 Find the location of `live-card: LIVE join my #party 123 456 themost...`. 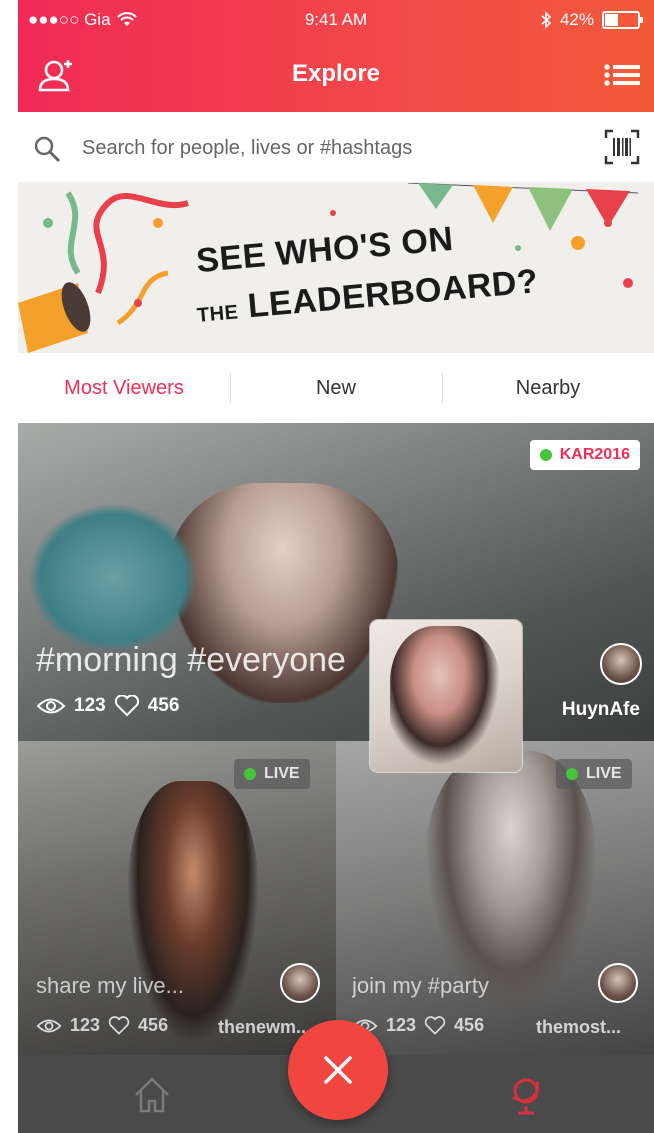

live-card: LIVE join my #party 123 456 themost... is located at coordinates (495, 898).